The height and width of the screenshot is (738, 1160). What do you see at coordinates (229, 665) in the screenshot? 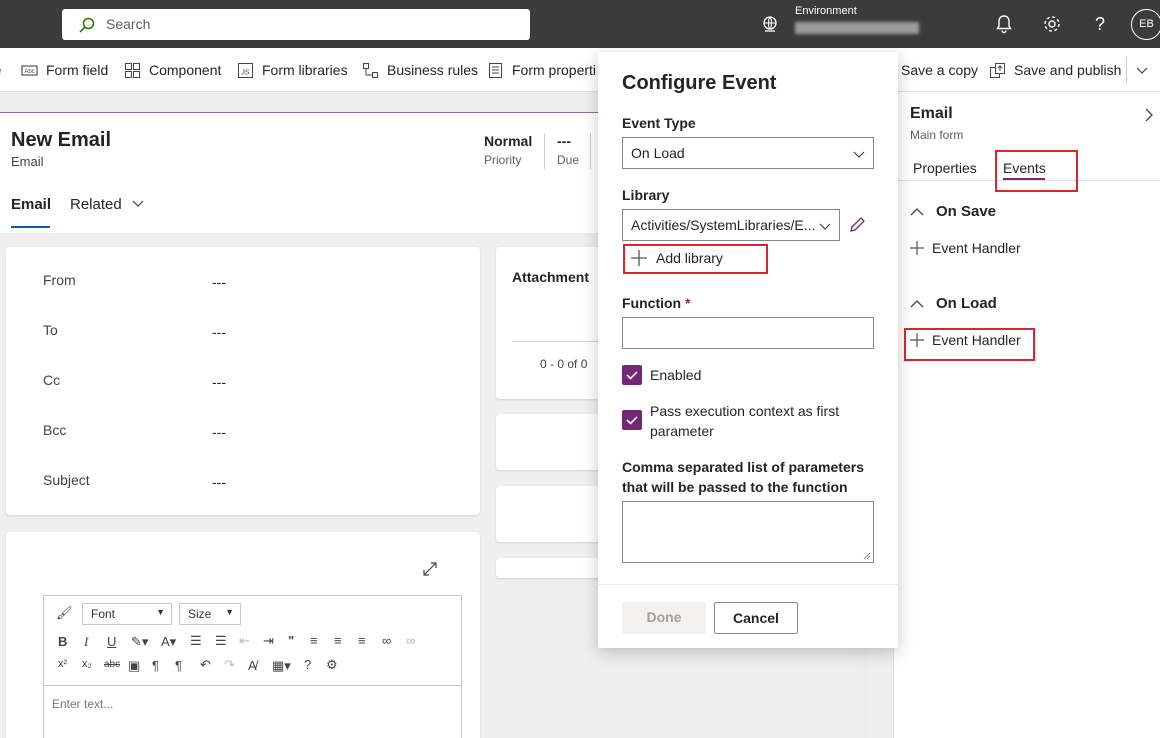
I see `redo-icon: ↷` at bounding box center [229, 665].